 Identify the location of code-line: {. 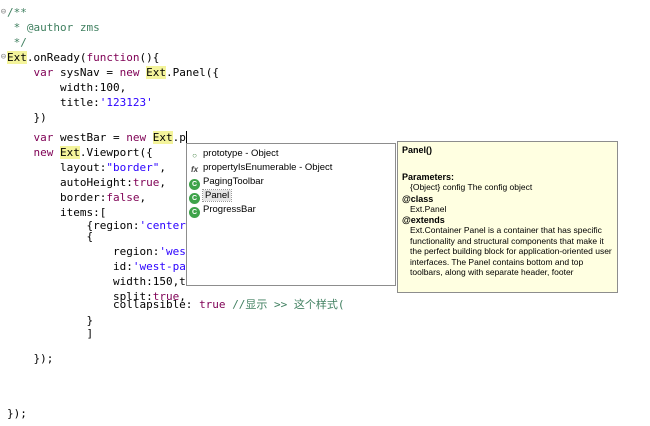
(50, 236).